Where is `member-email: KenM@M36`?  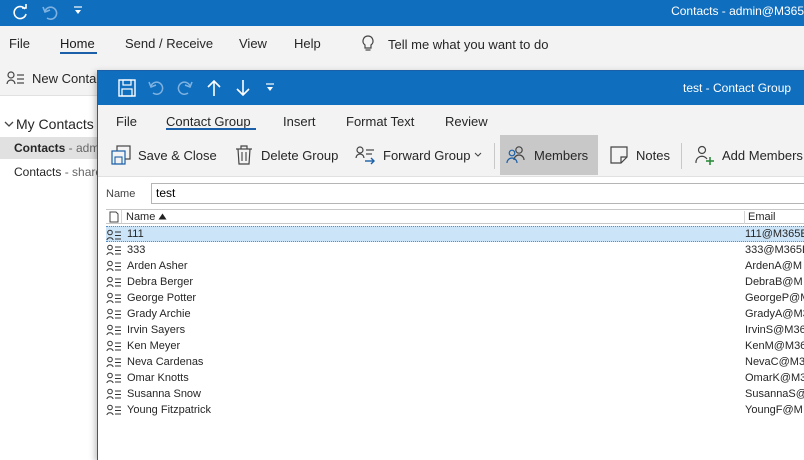
member-email: KenM@M36 is located at coordinates (774, 346).